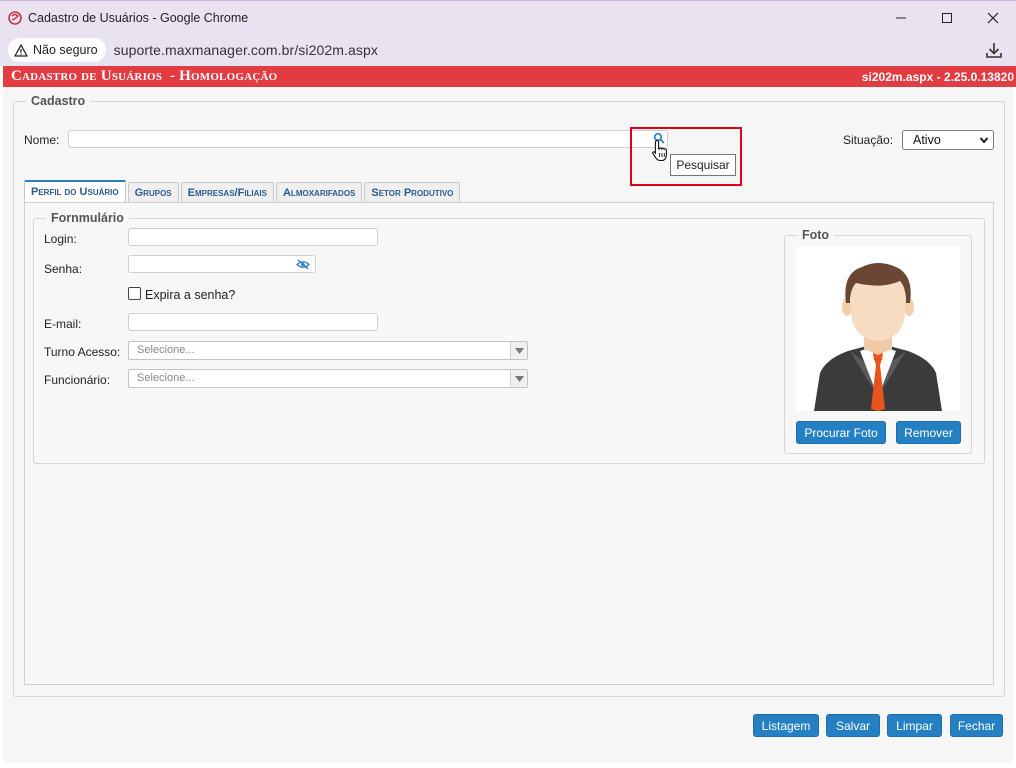 This screenshot has width=1016, height=768. What do you see at coordinates (63, 269) in the screenshot?
I see `senha-label: Senha:` at bounding box center [63, 269].